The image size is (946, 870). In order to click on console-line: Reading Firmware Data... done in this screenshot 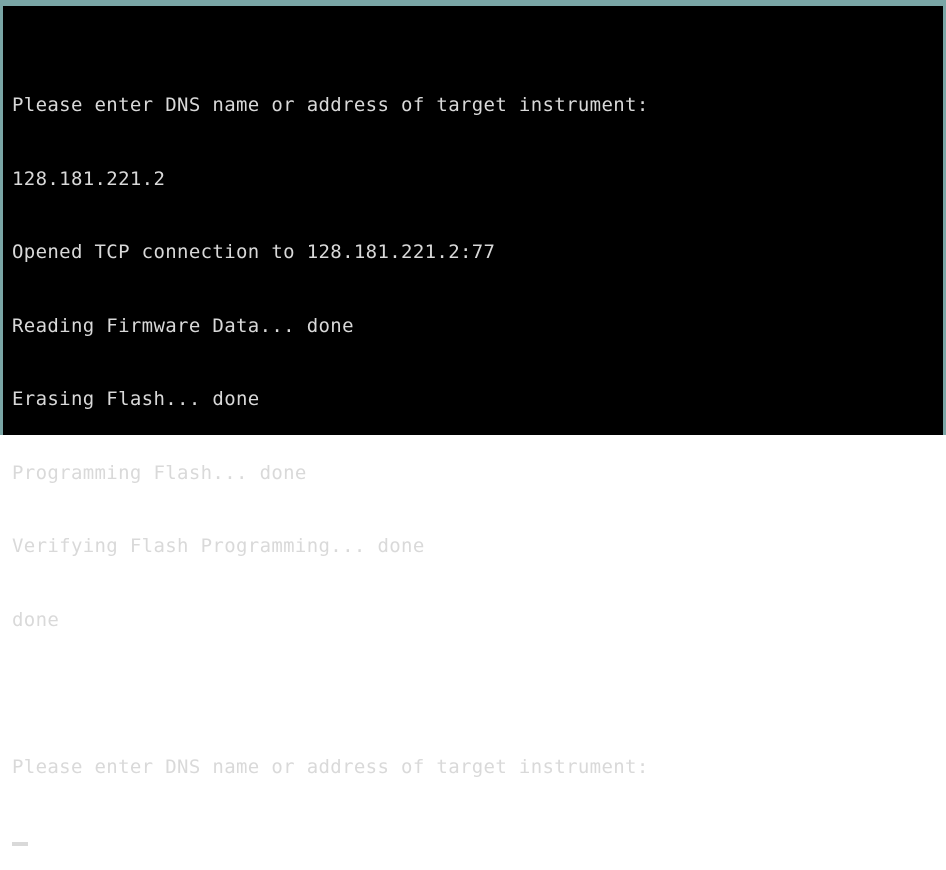, I will do `click(183, 325)`.